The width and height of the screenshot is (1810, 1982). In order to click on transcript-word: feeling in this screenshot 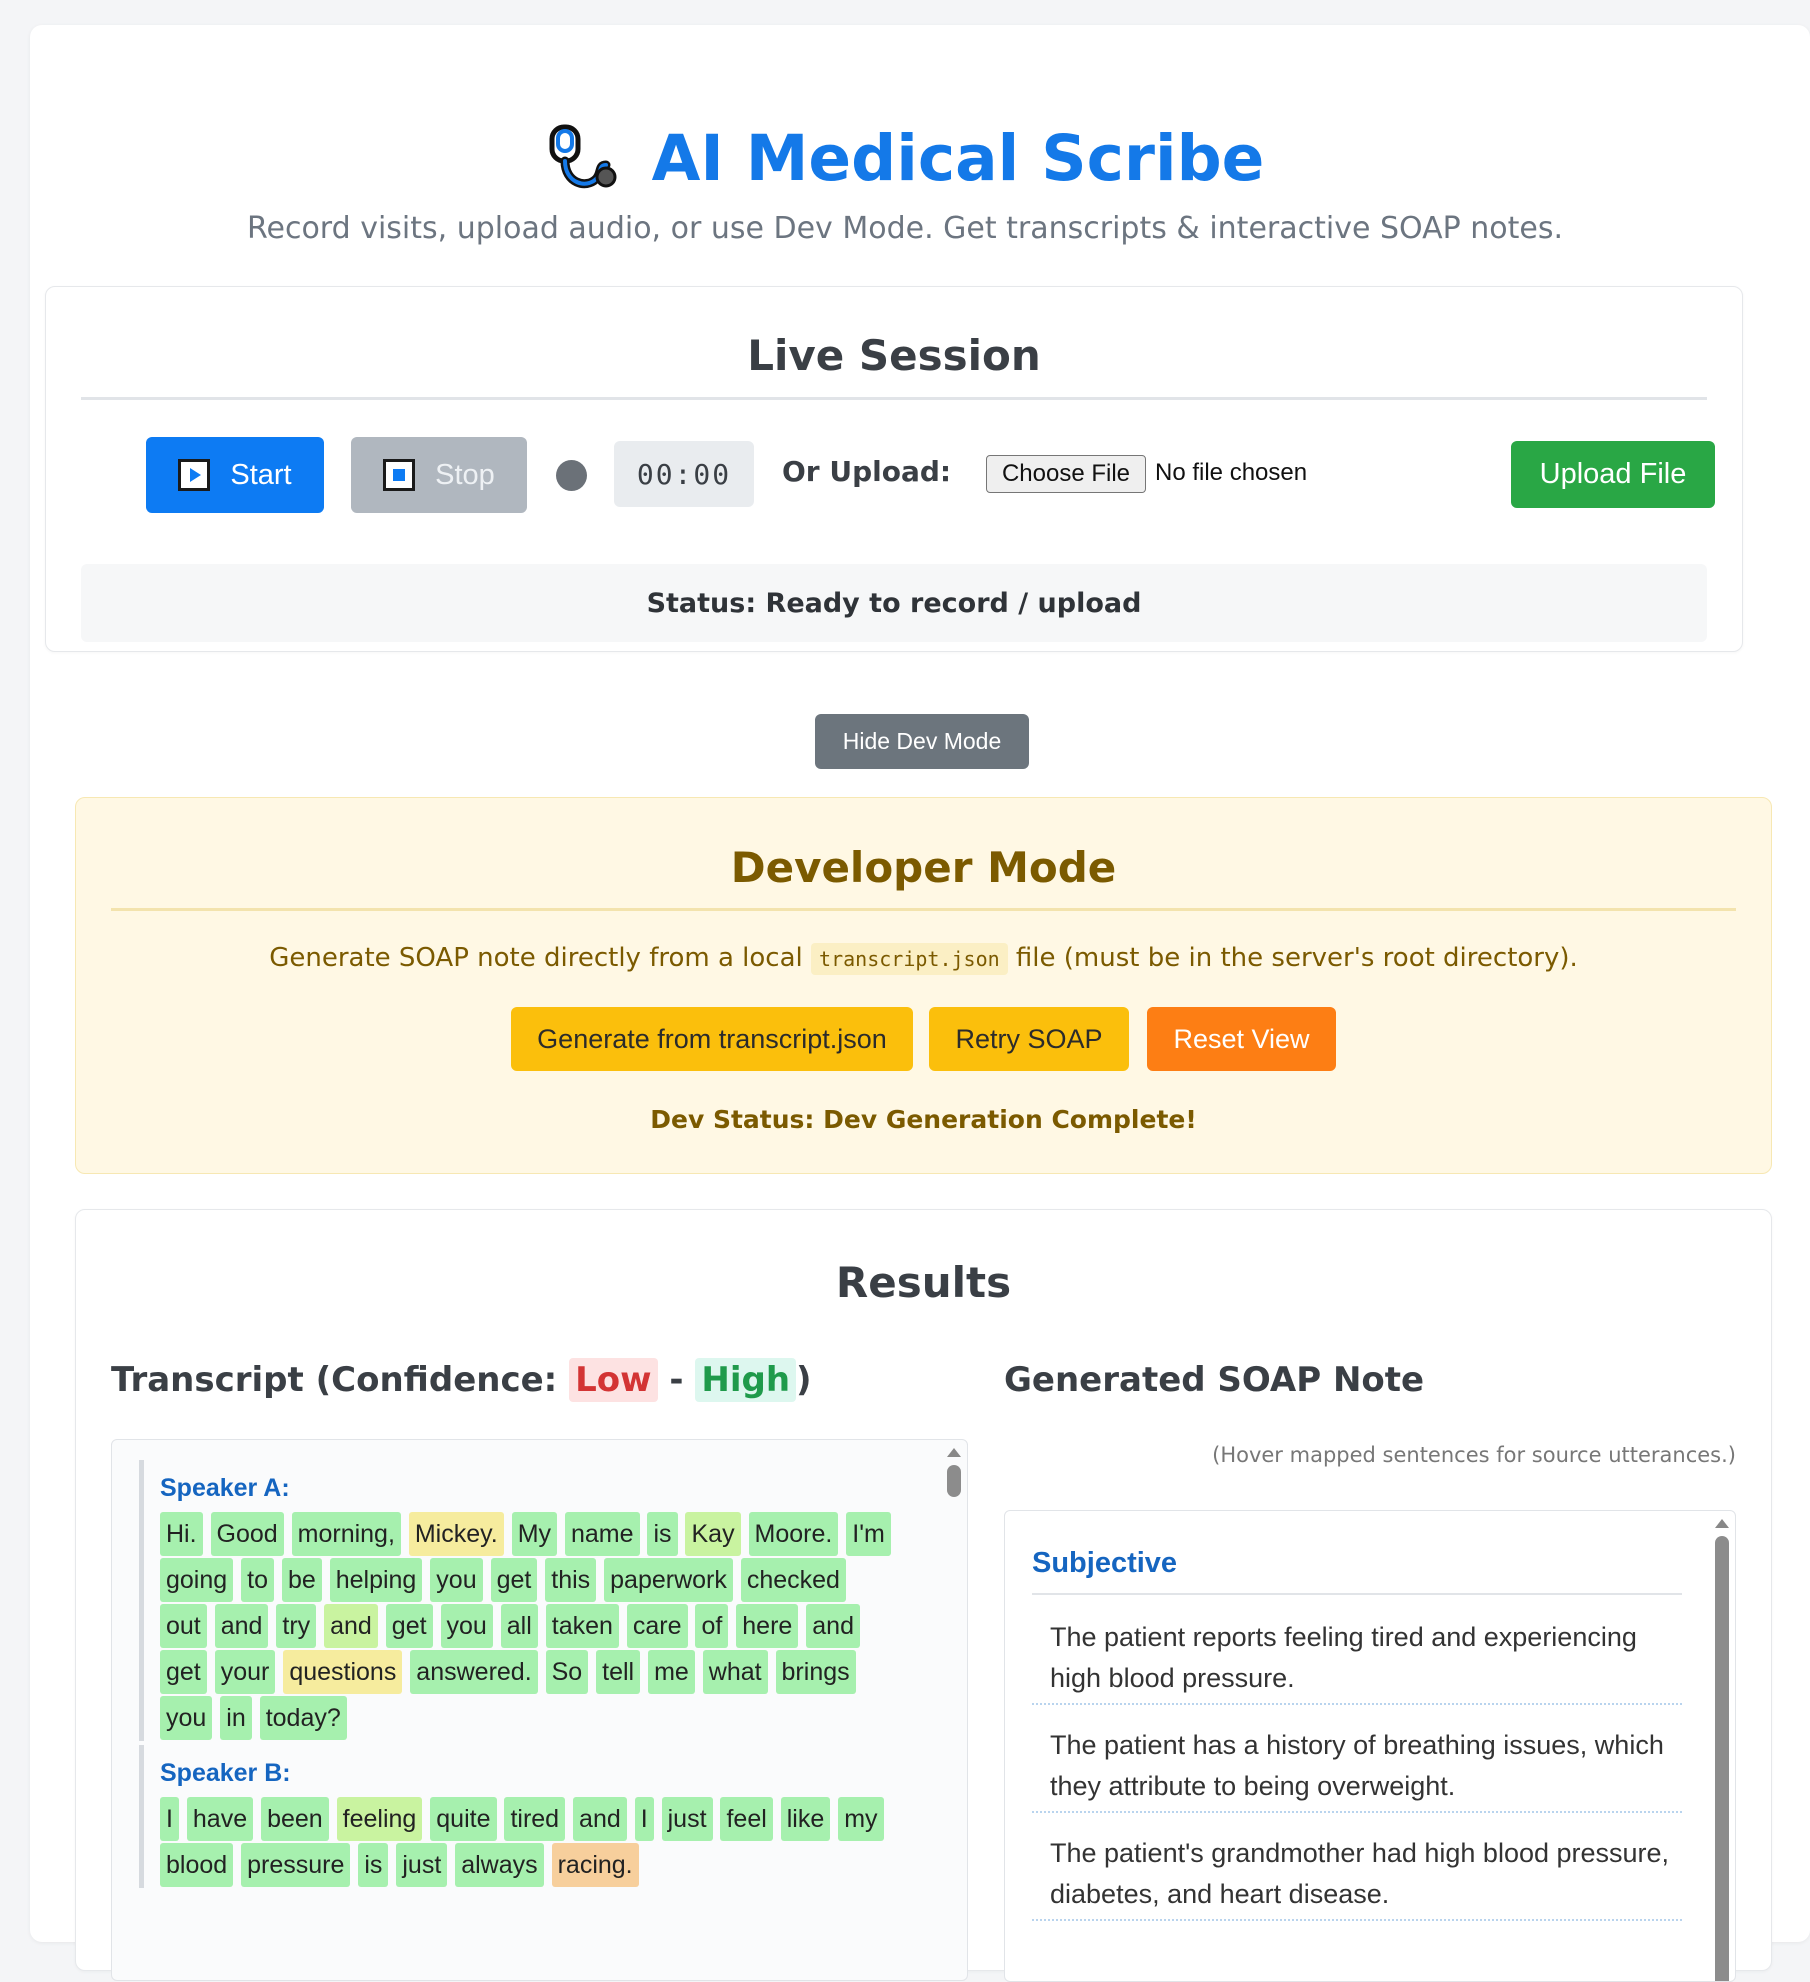, I will do `click(379, 1819)`.